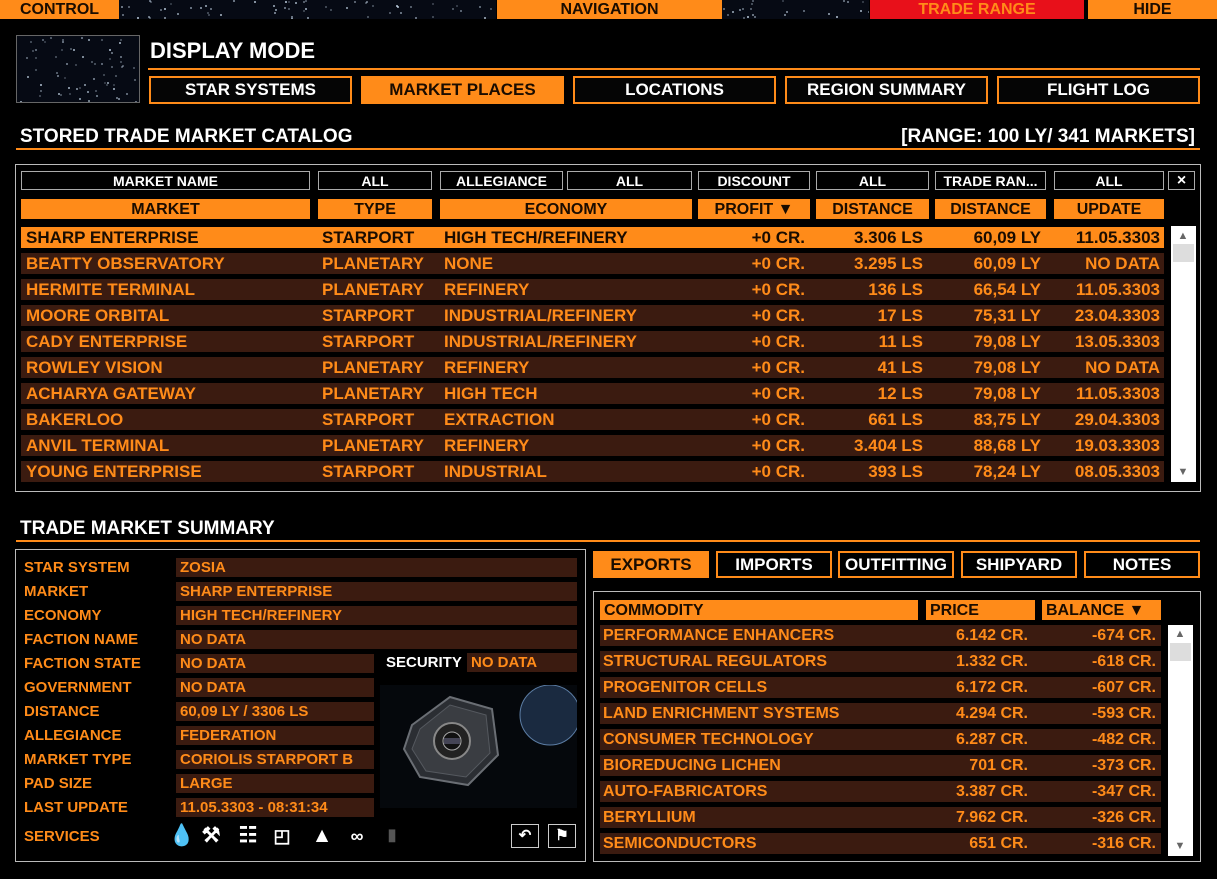 Image resolution: width=1217 pixels, height=879 pixels. Describe the element at coordinates (525, 836) in the screenshot. I see `route-icon: ↶` at that location.